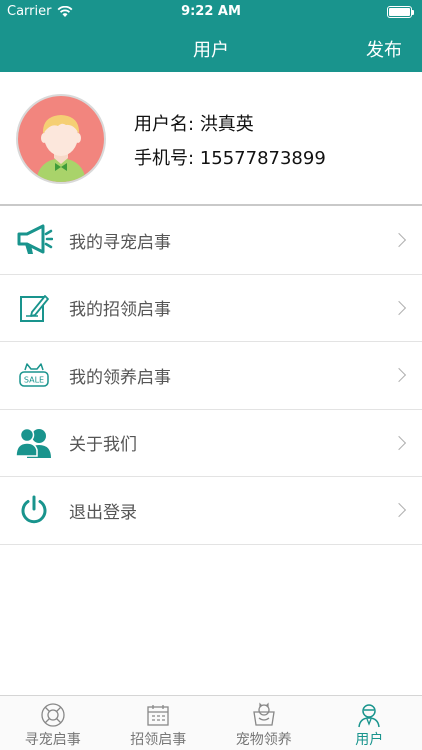  I want to click on sale-cat-icon: SALE, so click(34, 375).